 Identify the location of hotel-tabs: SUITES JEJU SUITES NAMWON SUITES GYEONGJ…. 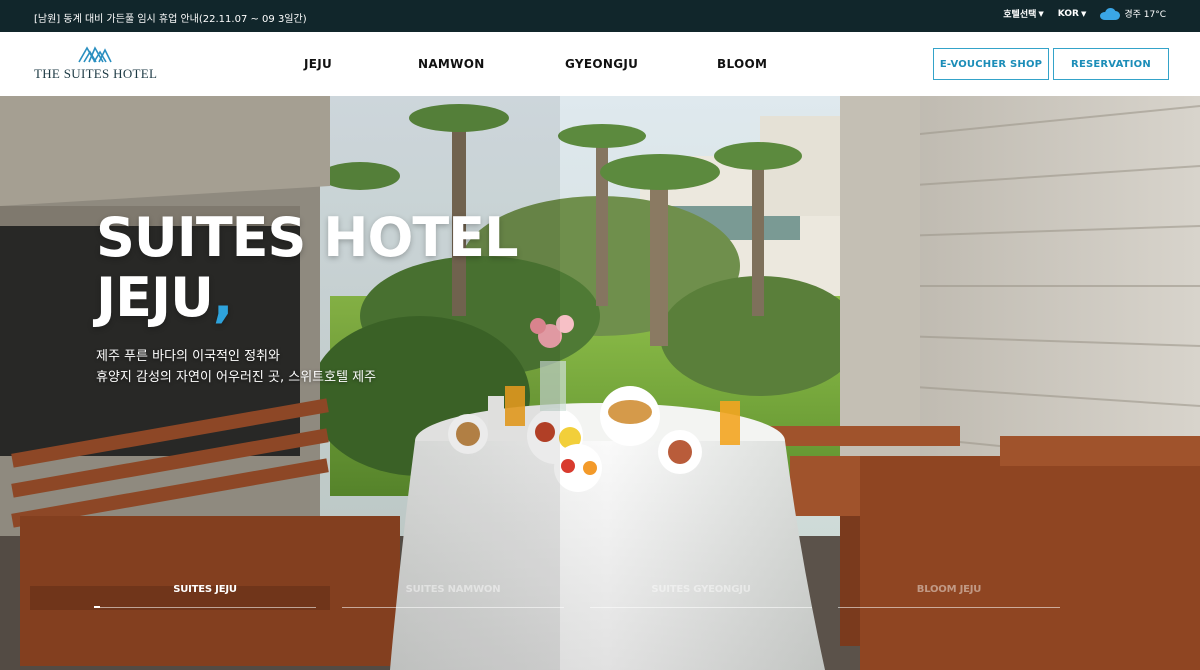
(594, 599).